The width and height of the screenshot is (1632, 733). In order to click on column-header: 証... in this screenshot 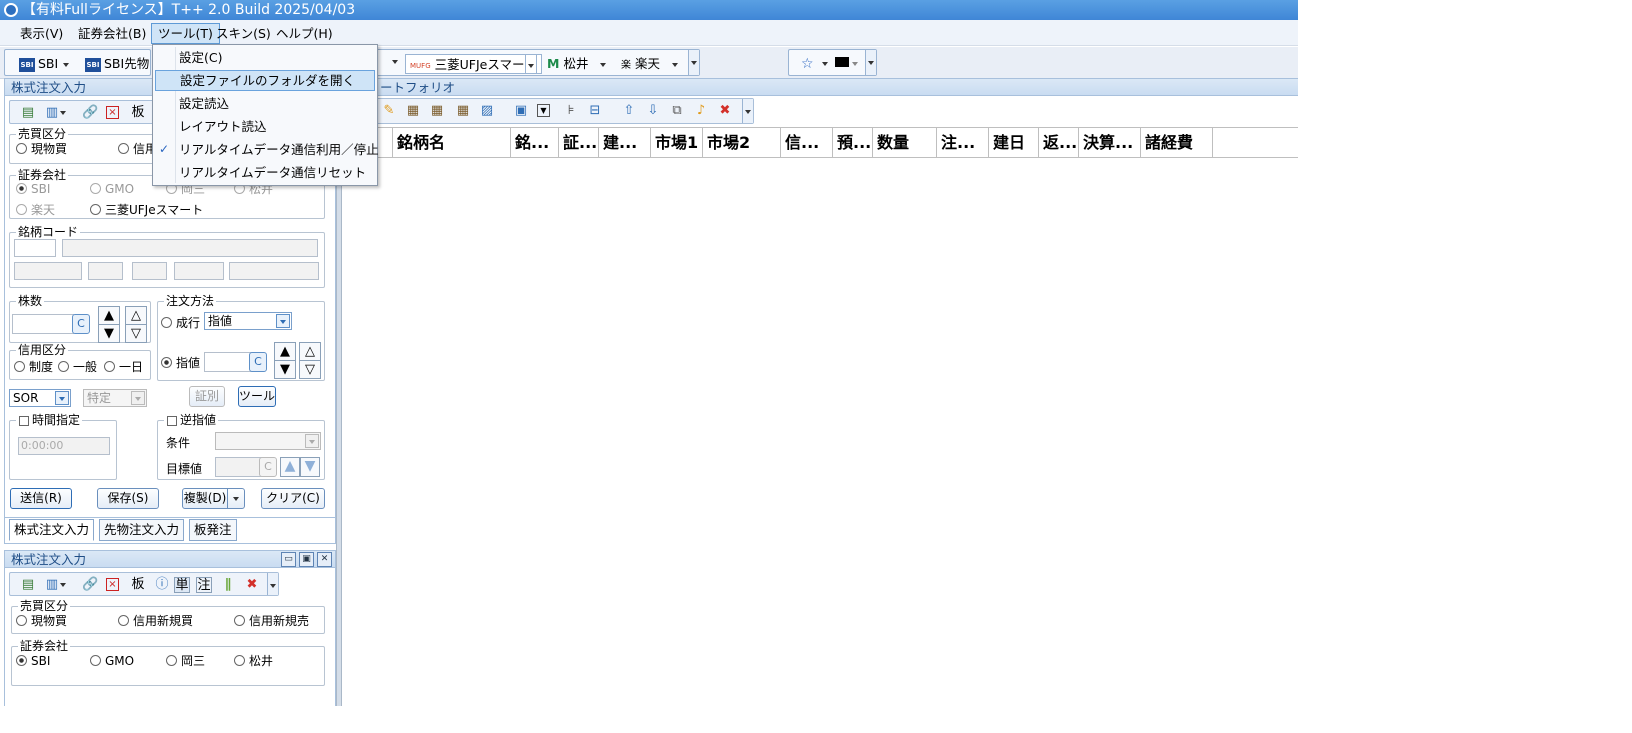, I will do `click(579, 143)`.